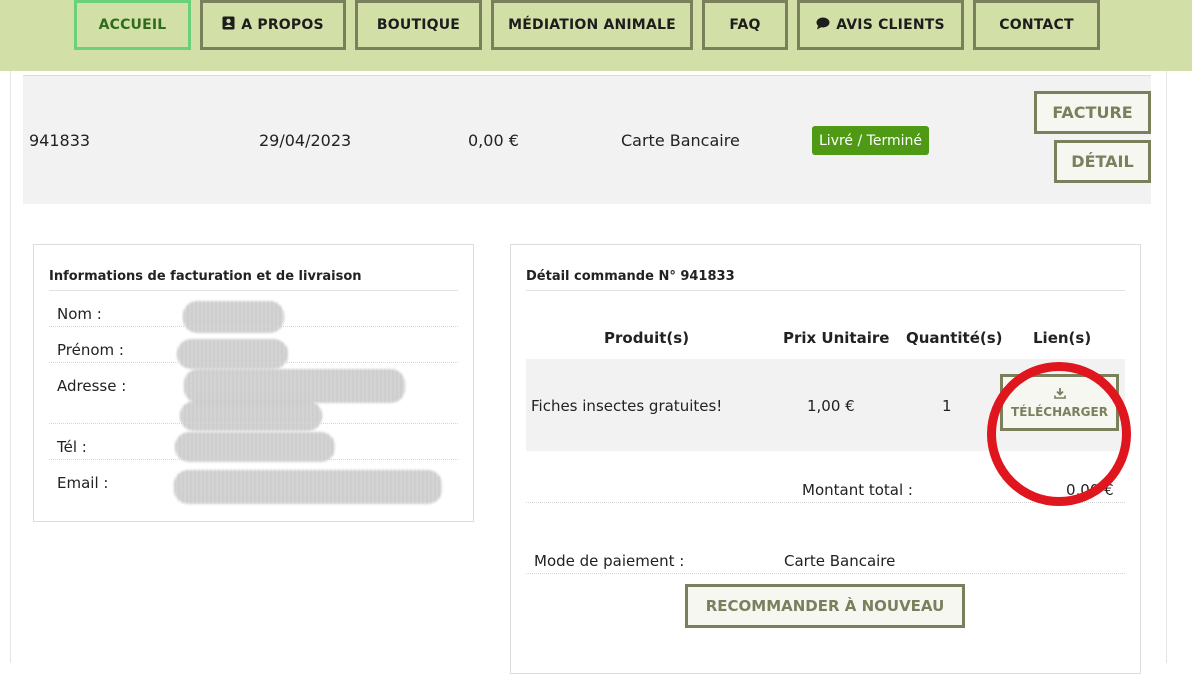 The image size is (1192, 674). I want to click on total-divider, so click(825, 502).